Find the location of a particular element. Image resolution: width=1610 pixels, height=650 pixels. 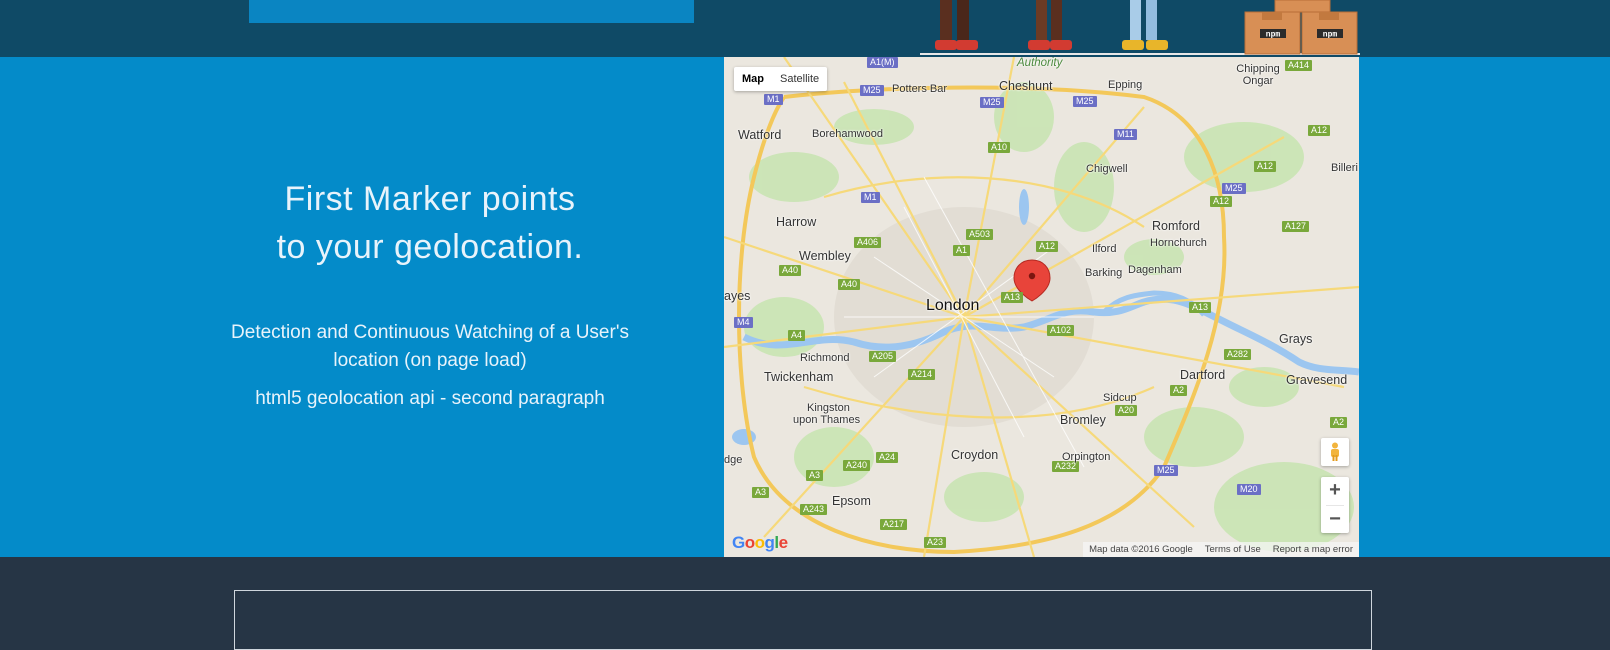

map-place-label: Gravesend is located at coordinates (1317, 380).